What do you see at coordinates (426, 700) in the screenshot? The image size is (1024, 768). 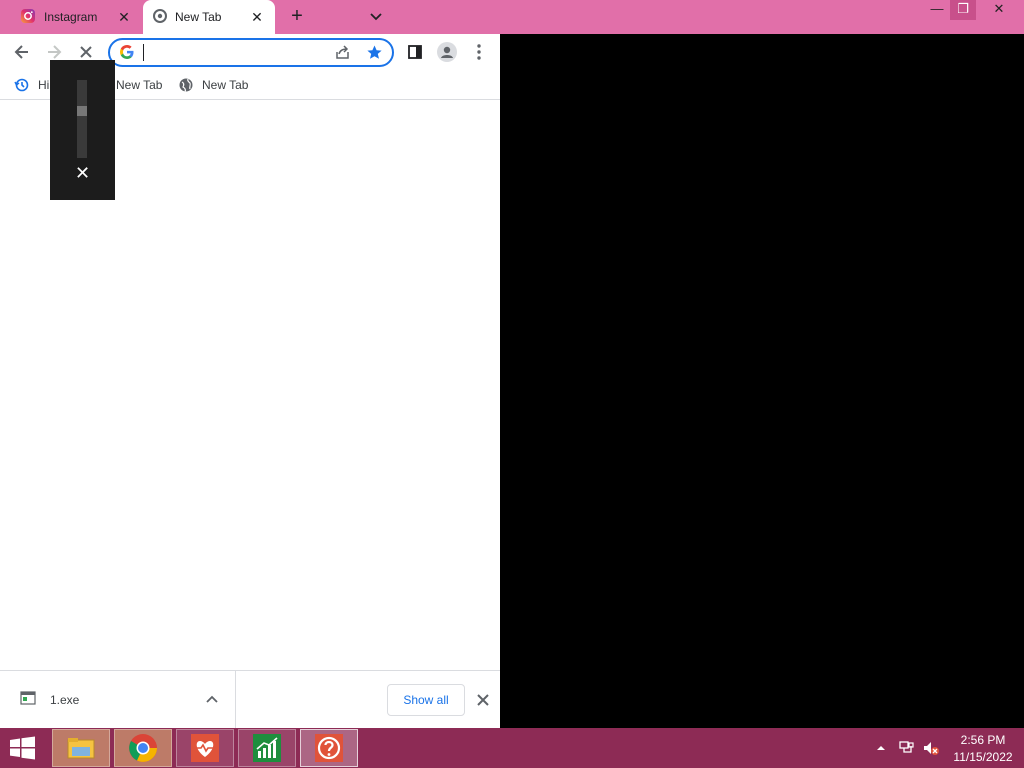 I see `show-all-button: Show all` at bounding box center [426, 700].